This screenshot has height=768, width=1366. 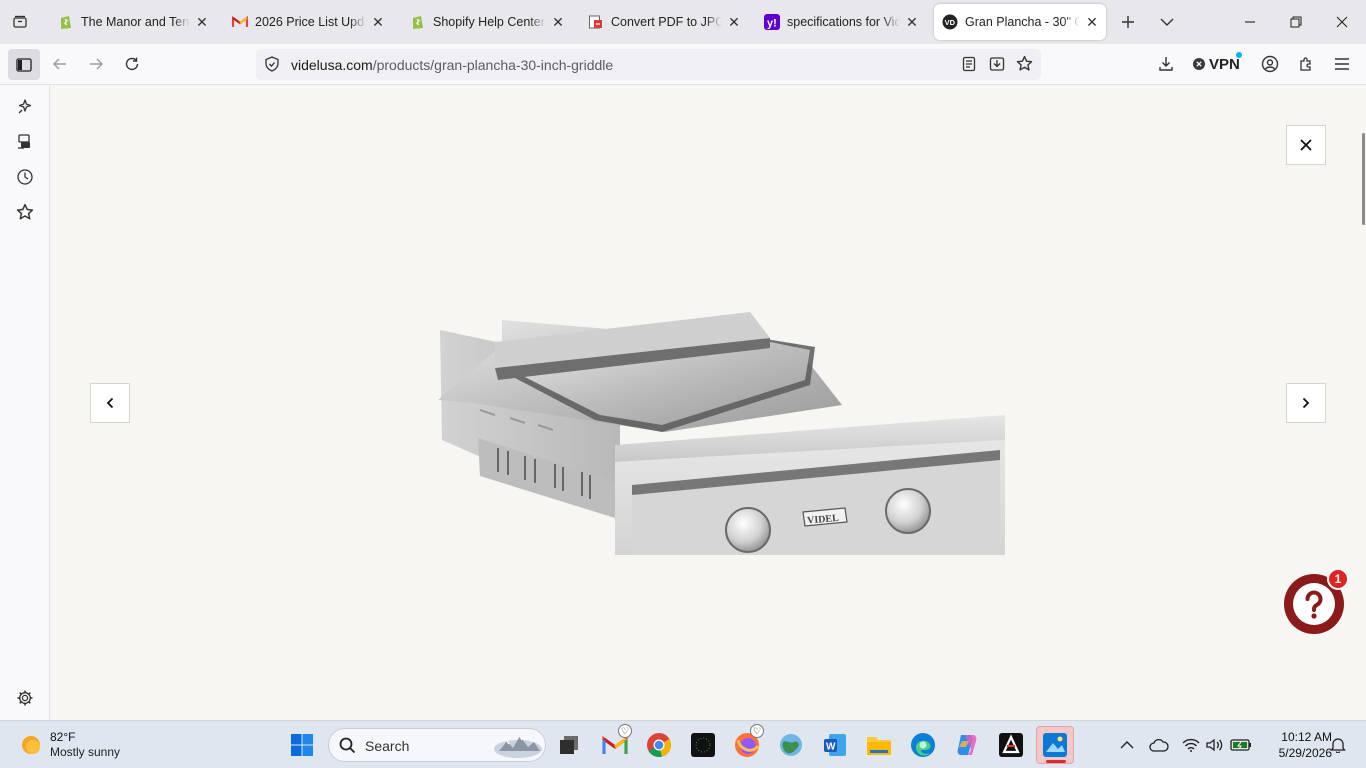 I want to click on url-path: /products/gran-plancha-30-inch-griddle, so click(x=493, y=65).